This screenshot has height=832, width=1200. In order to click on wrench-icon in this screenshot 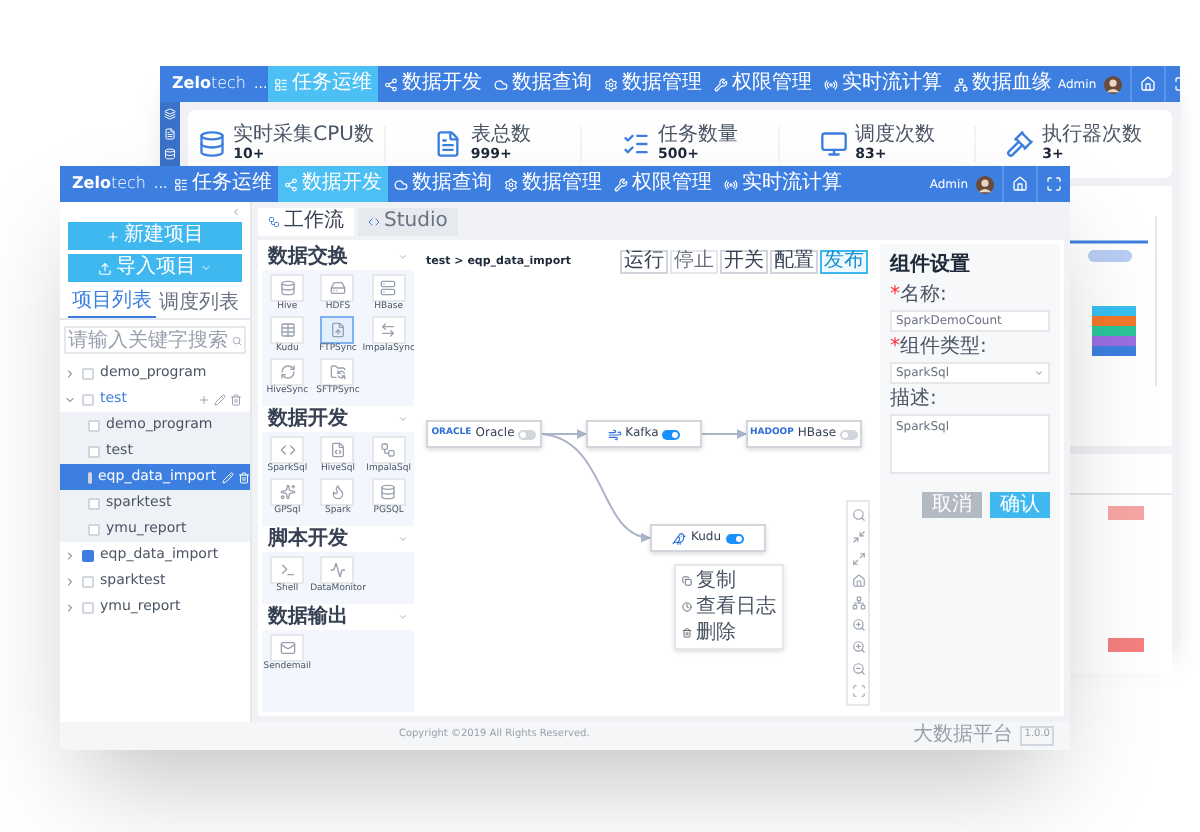, I will do `click(721, 84)`.